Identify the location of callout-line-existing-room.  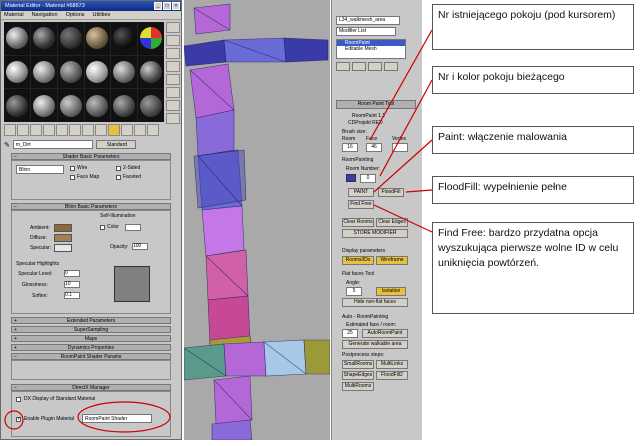
(401, 85).